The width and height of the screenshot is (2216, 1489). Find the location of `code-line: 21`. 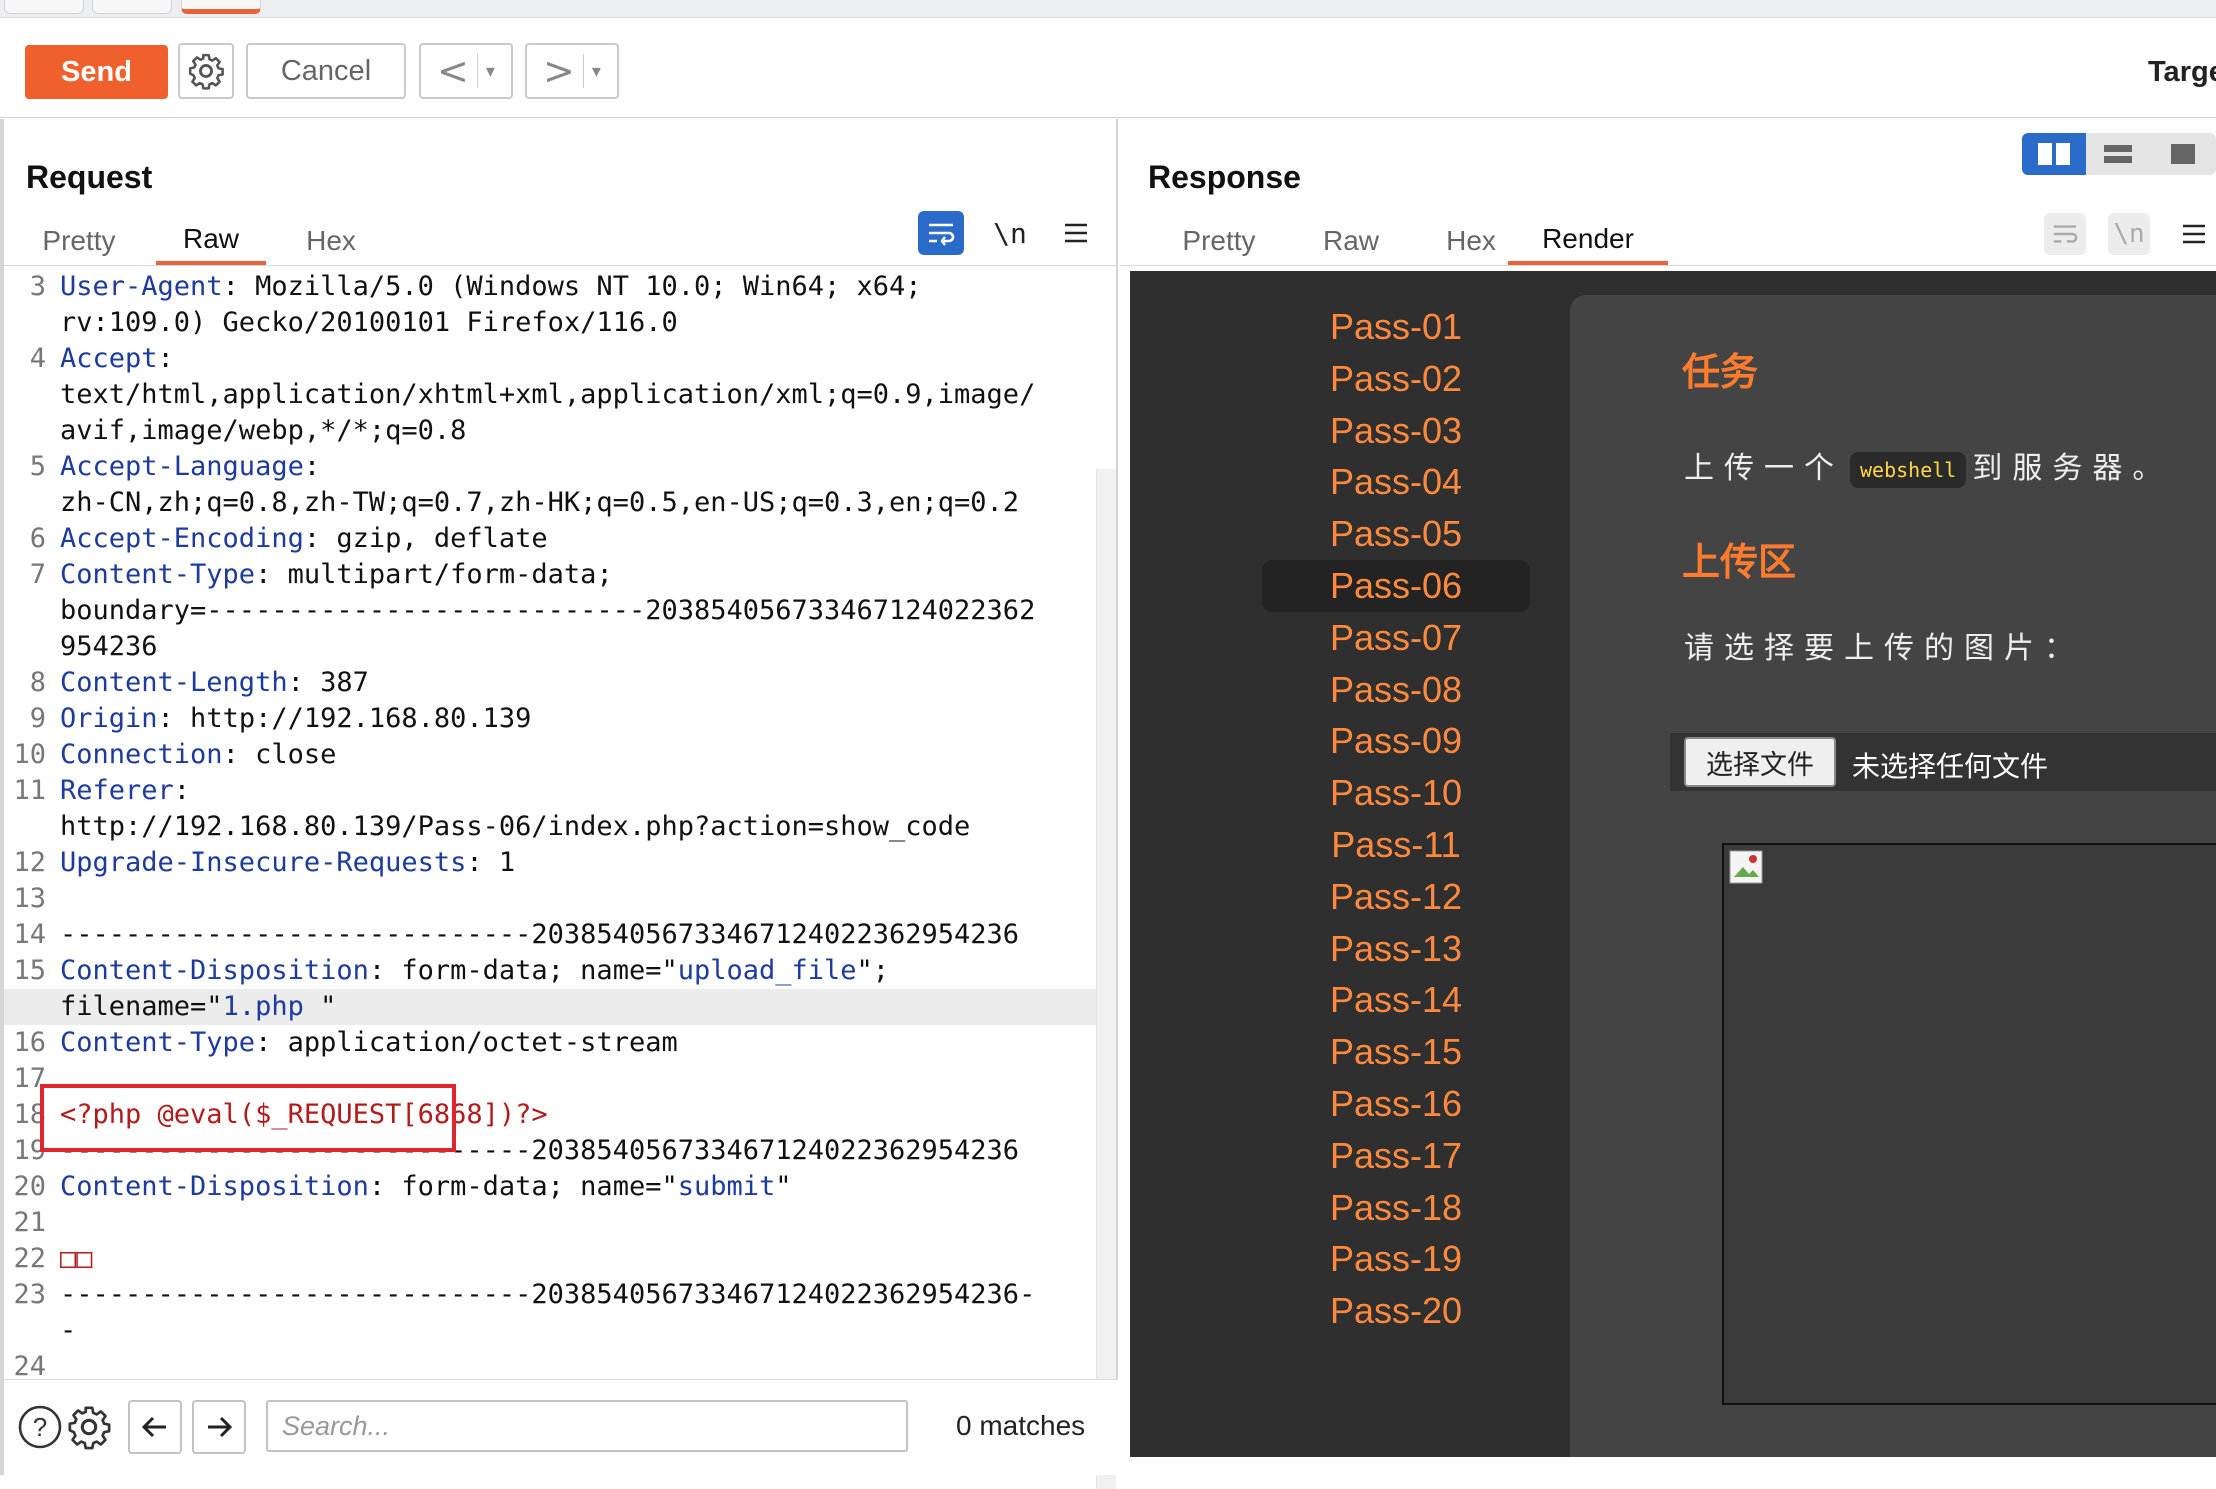

code-line: 21 is located at coordinates (551, 1223).